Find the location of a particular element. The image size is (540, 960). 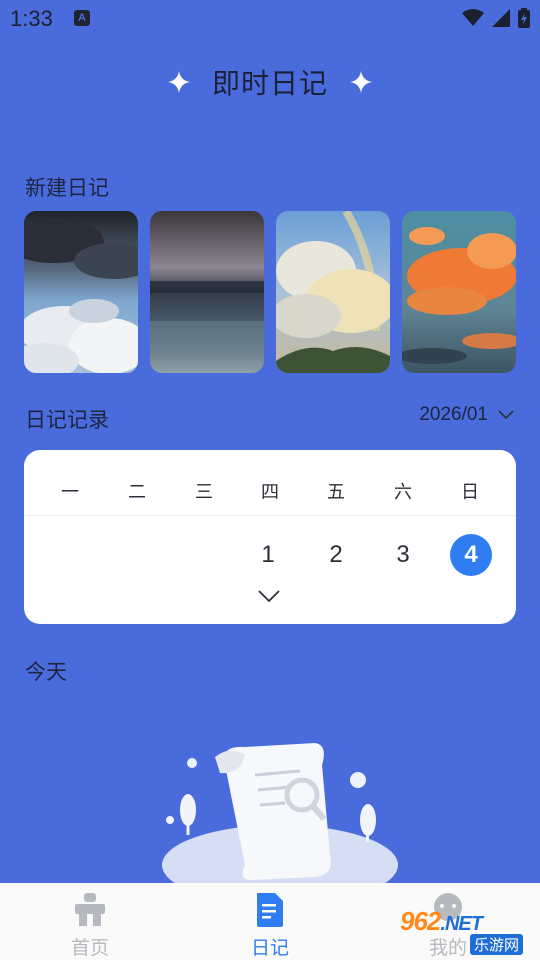

weekday-tue: 二 is located at coordinates (137, 492).